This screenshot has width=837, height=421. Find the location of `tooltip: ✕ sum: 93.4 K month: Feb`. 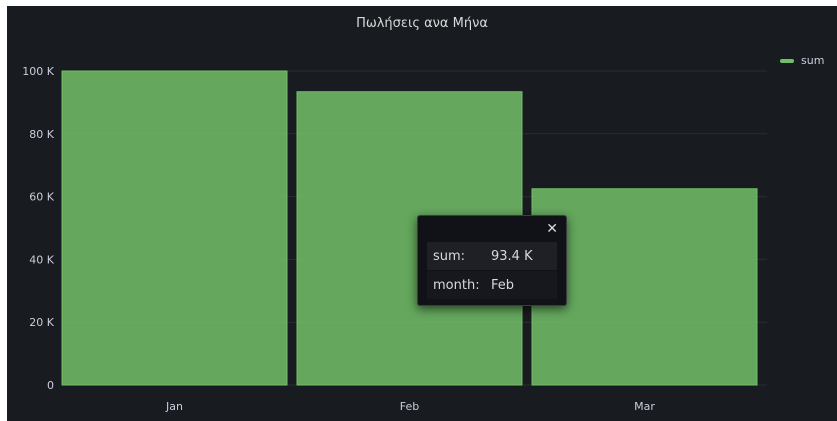

tooltip: ✕ sum: 93.4 K month: Feb is located at coordinates (492, 260).